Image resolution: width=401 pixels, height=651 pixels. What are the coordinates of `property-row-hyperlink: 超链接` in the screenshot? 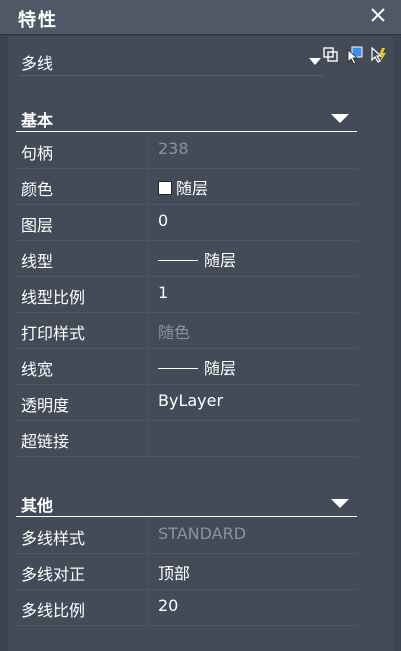 It's located at (186, 439).